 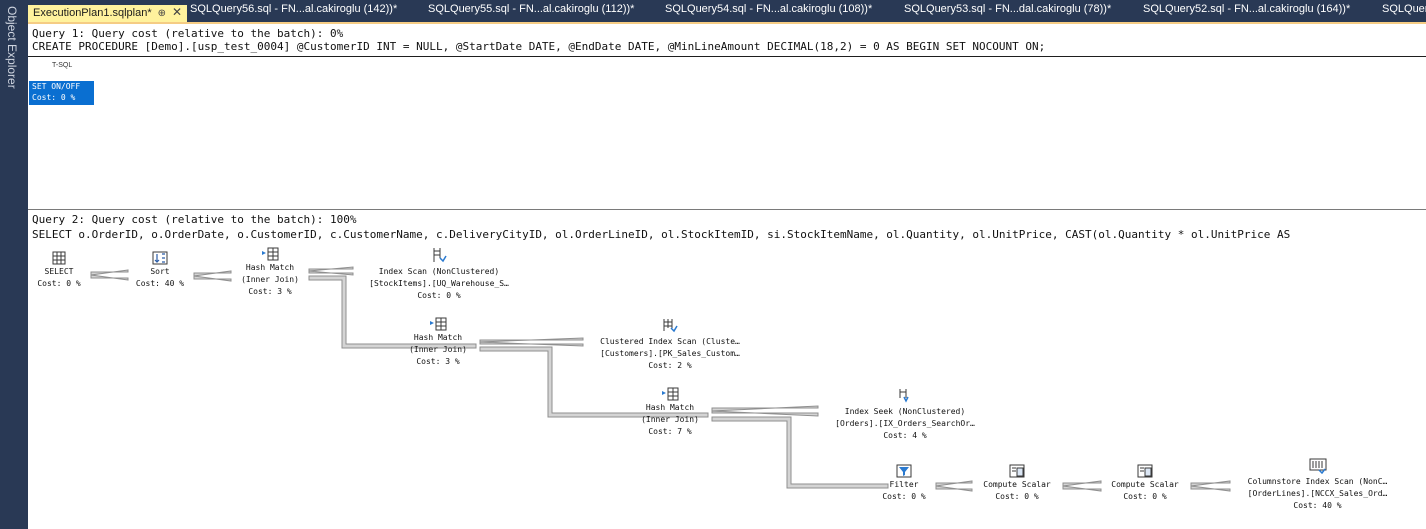 I want to click on node-label: Index Seek (NonClustered), so click(x=905, y=411).